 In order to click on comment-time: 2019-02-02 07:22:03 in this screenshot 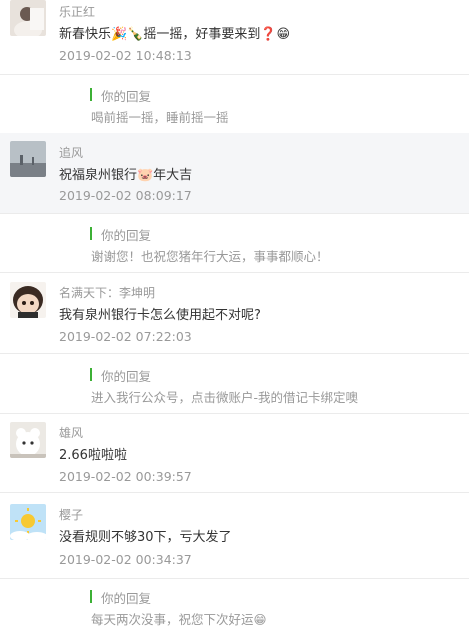, I will do `click(125, 336)`.